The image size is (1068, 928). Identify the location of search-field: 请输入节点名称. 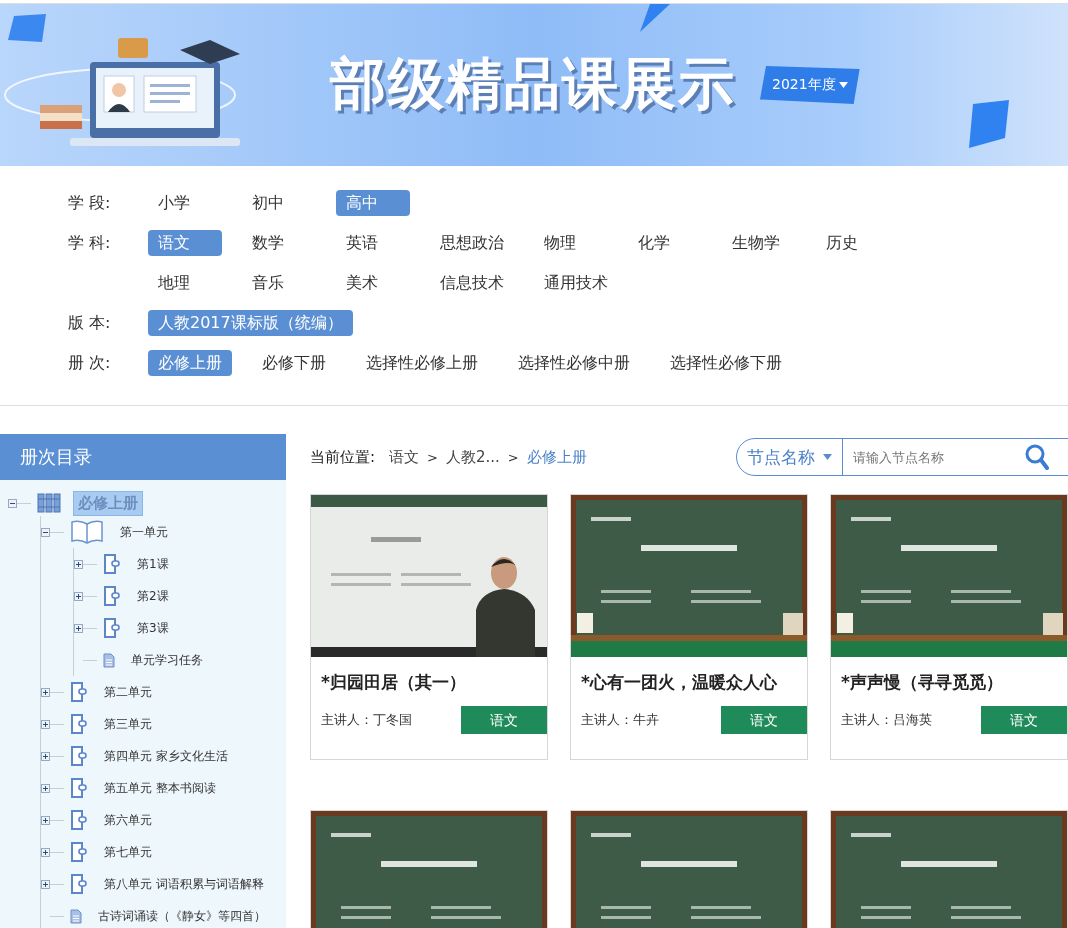
(934, 457).